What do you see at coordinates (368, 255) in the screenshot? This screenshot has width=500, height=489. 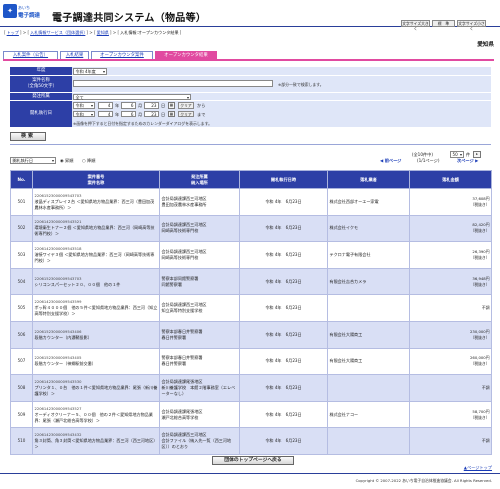 I see `row-bidder: テクロナ電子有限会社` at bounding box center [368, 255].